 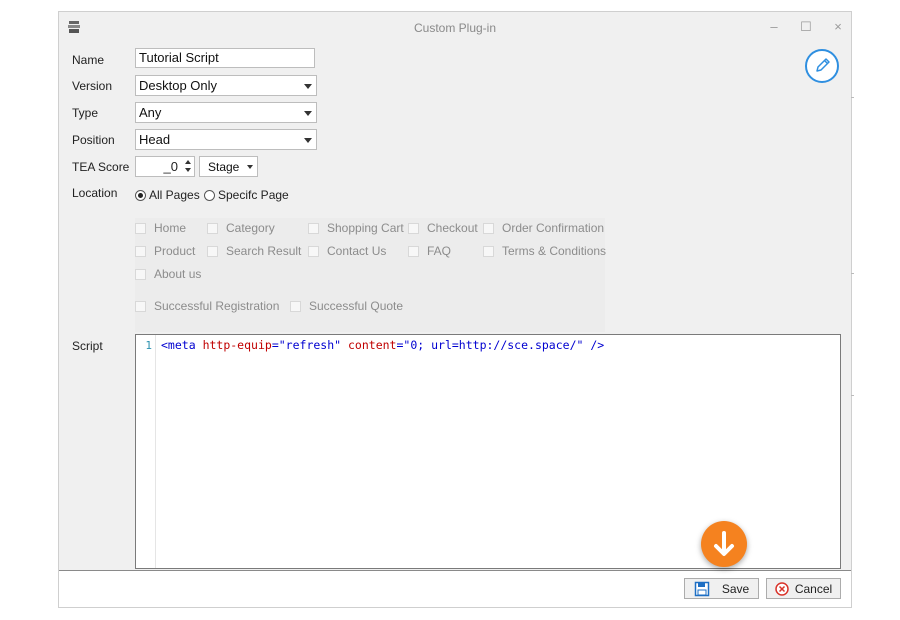 What do you see at coordinates (372, 345) in the screenshot?
I see `code-attr: content` at bounding box center [372, 345].